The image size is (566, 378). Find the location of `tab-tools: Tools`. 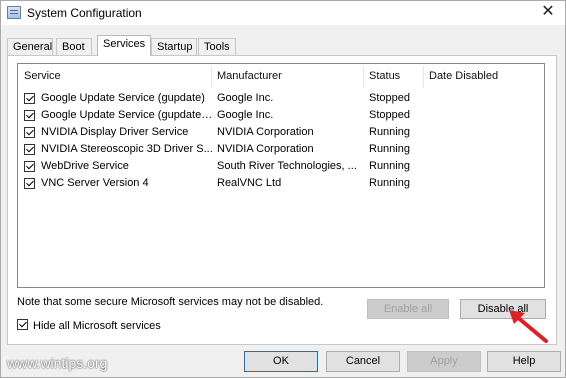

tab-tools: Tools is located at coordinates (217, 46).